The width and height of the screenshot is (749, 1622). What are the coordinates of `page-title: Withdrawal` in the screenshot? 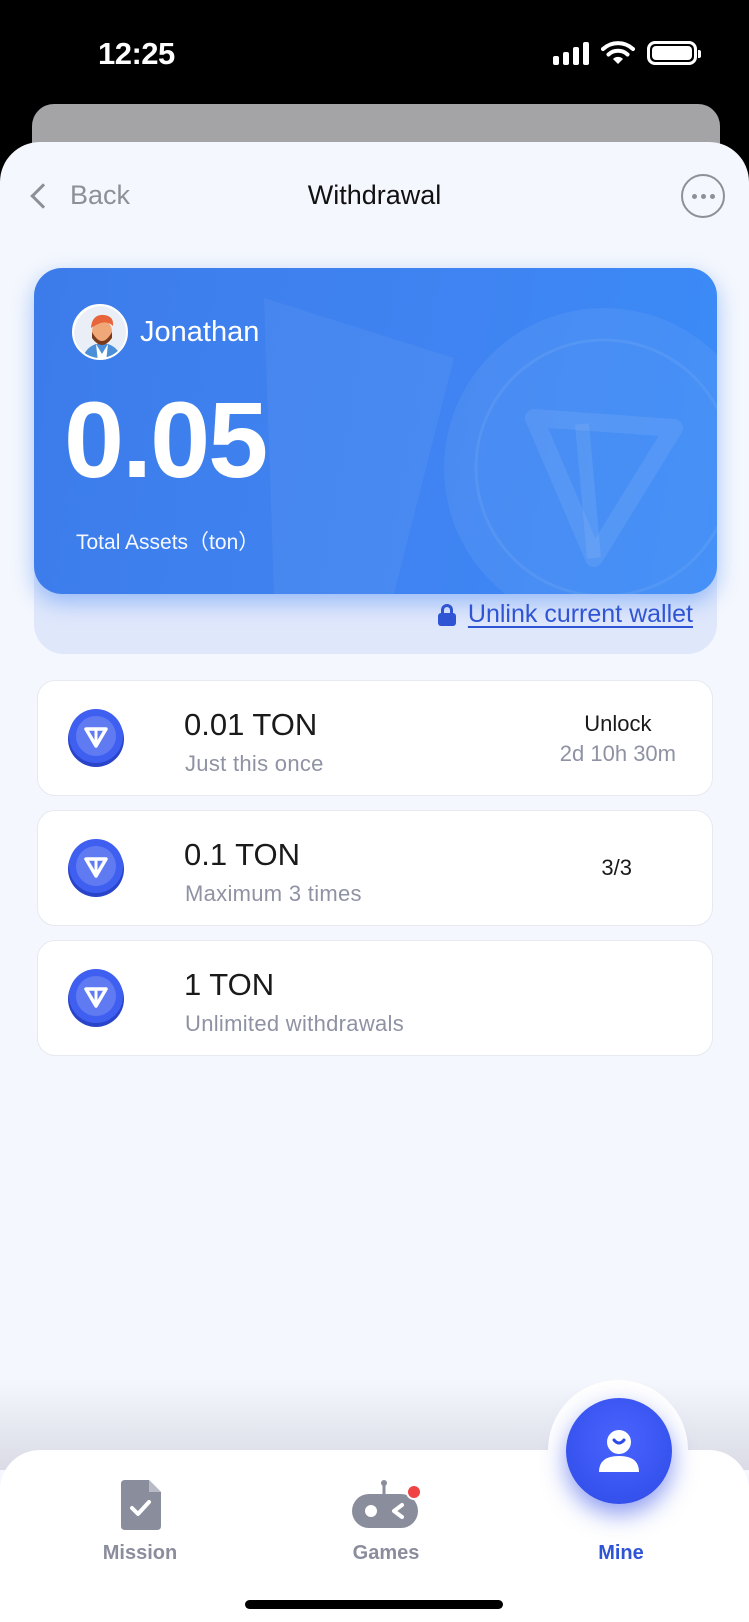 It's located at (374, 195).